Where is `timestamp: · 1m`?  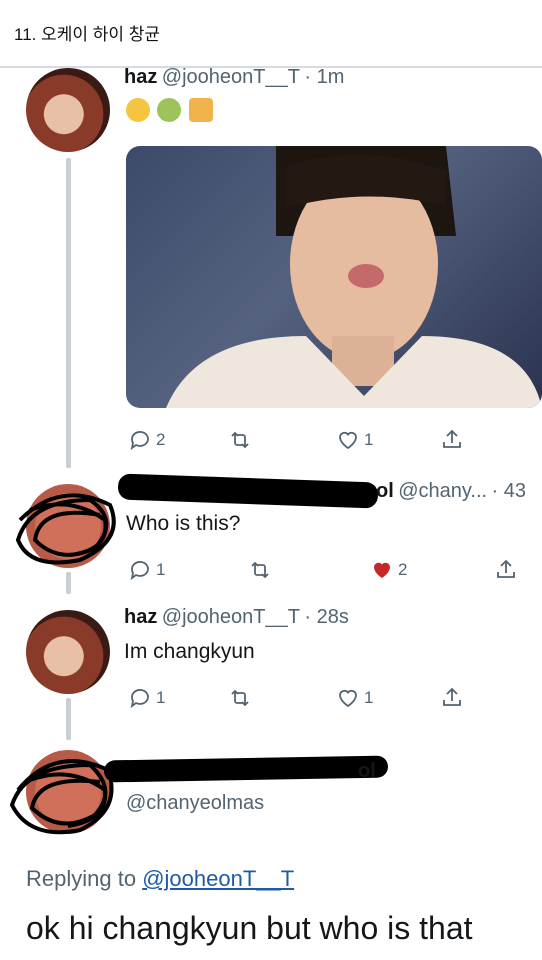 timestamp: · 1m is located at coordinates (324, 77).